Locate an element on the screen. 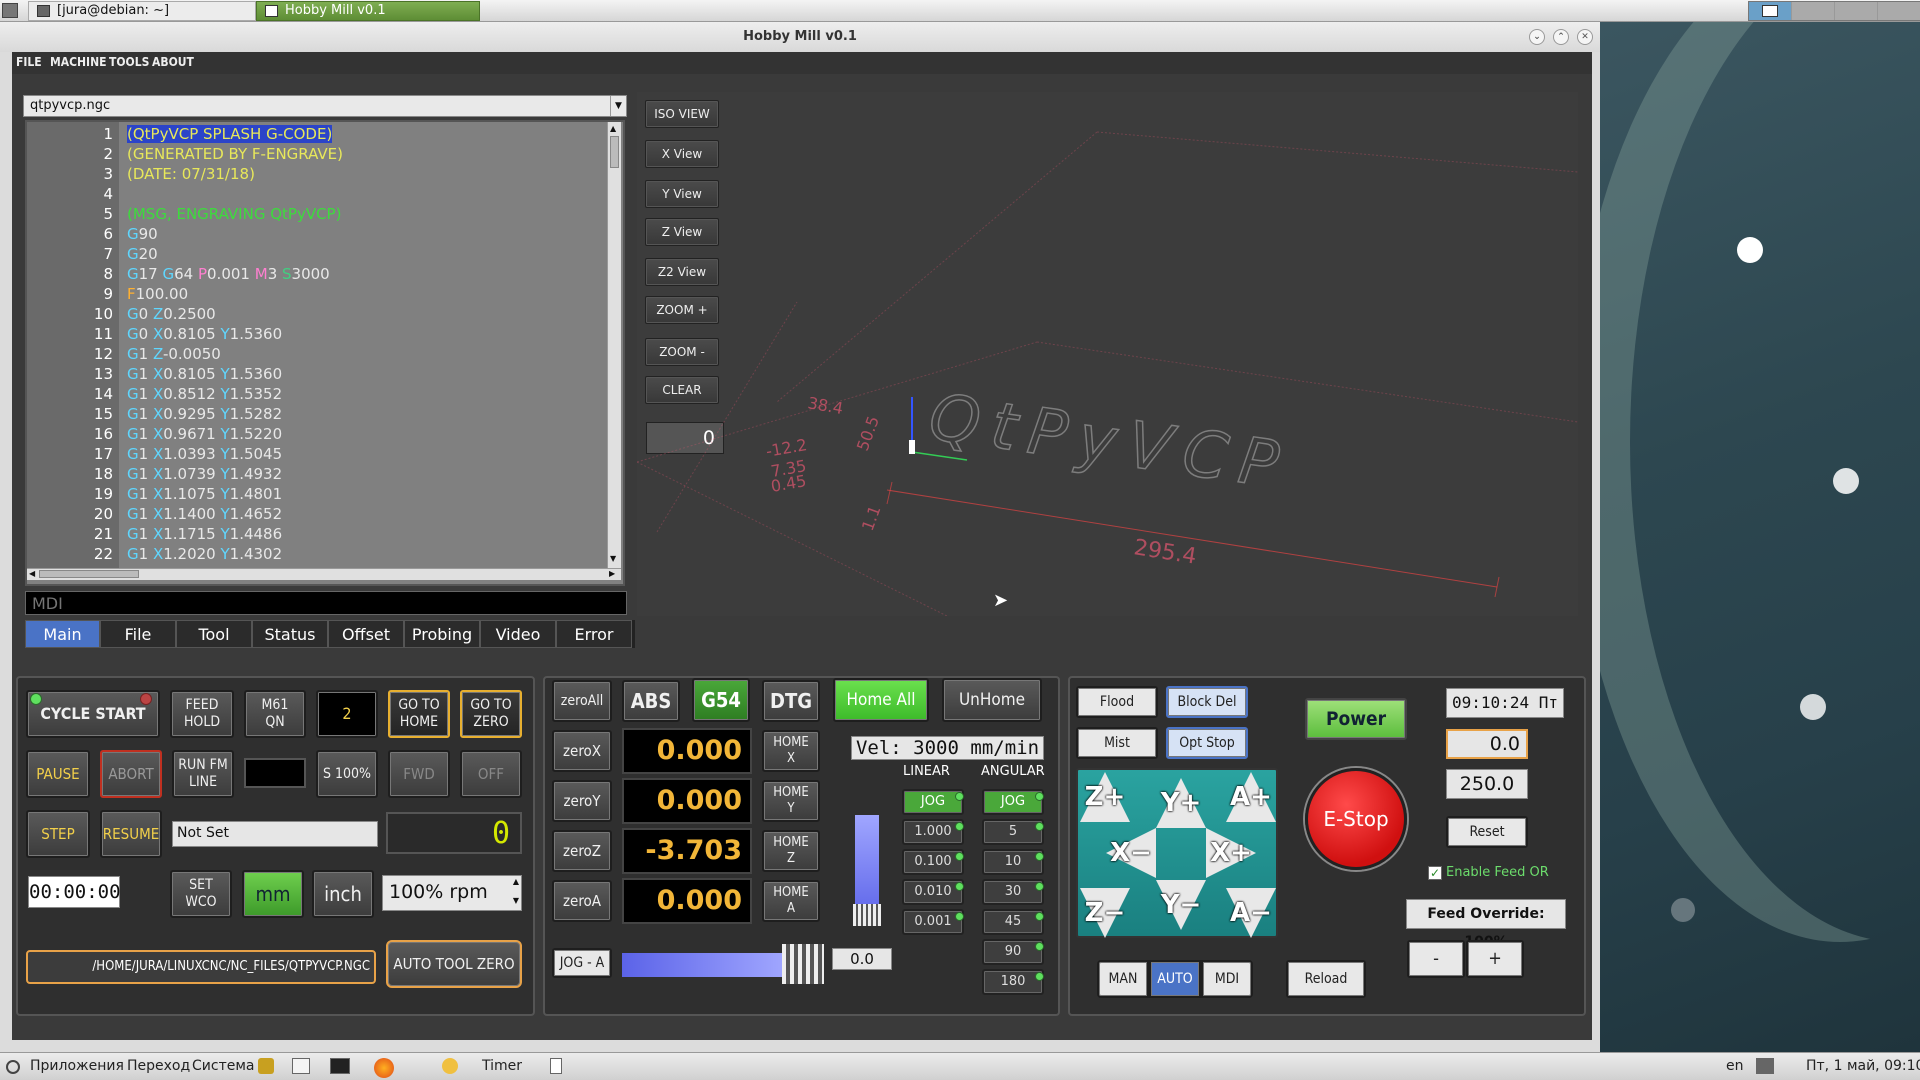 This screenshot has height=1080, width=1920. menu-machine: MACHINE is located at coordinates (78, 62).